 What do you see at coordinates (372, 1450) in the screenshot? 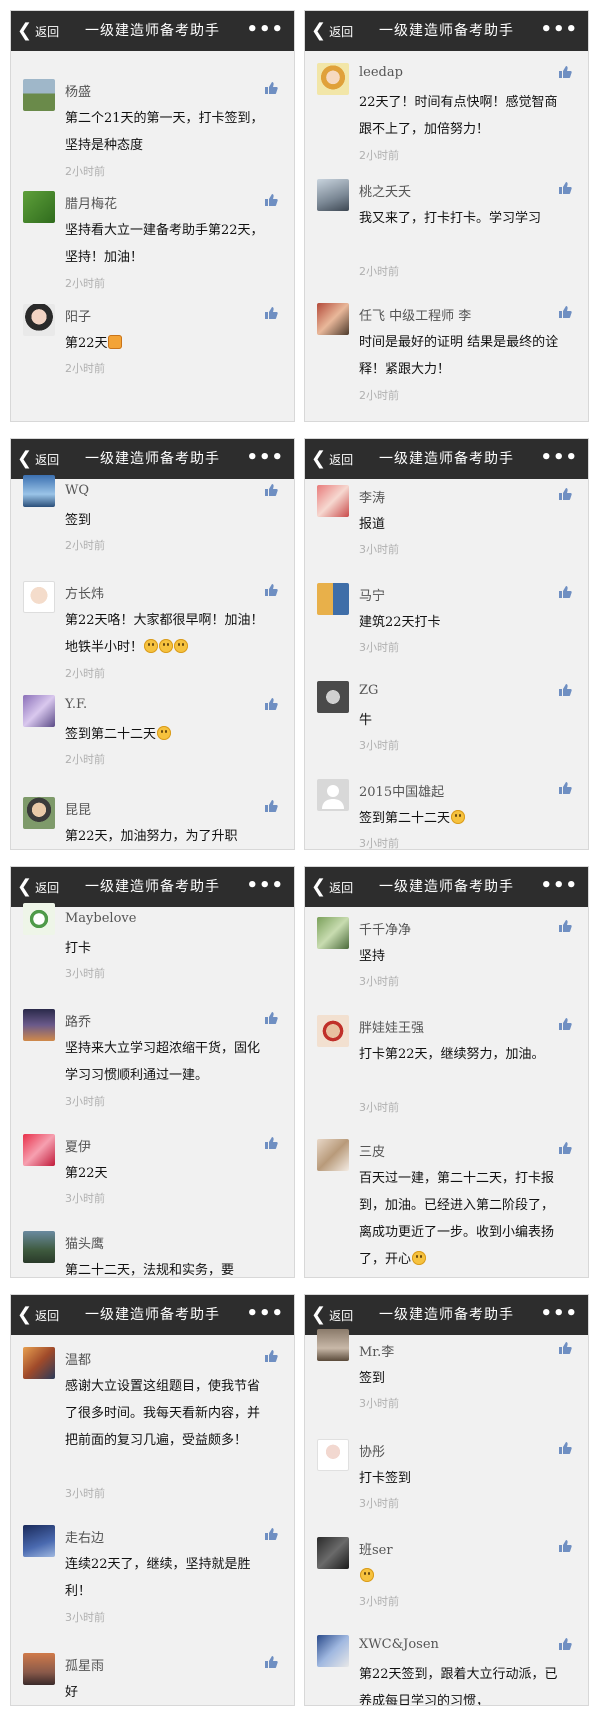
I see `comment-author: 协彤` at bounding box center [372, 1450].